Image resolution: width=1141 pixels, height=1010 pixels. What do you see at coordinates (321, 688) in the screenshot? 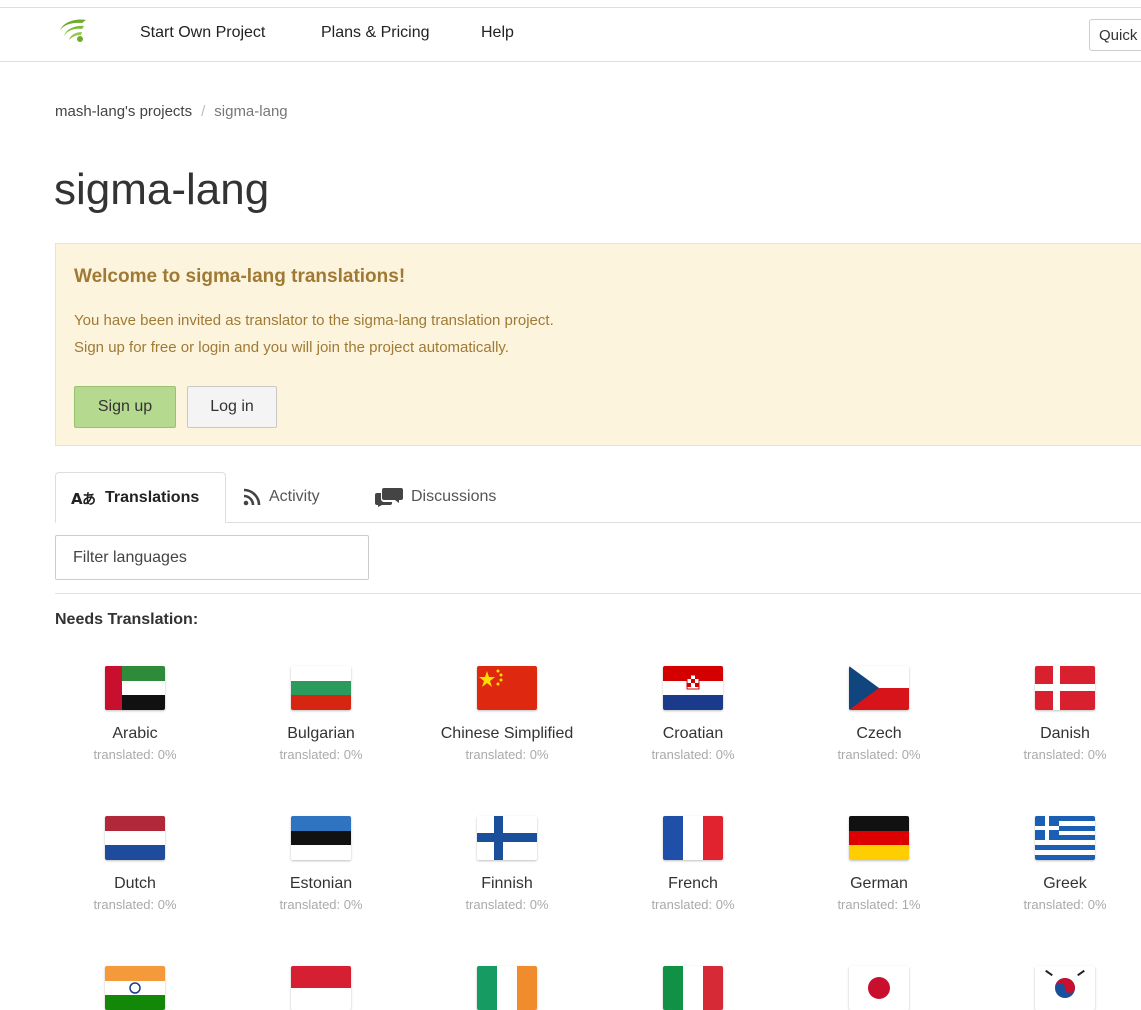
I see `flag-bulgarian-icon` at bounding box center [321, 688].